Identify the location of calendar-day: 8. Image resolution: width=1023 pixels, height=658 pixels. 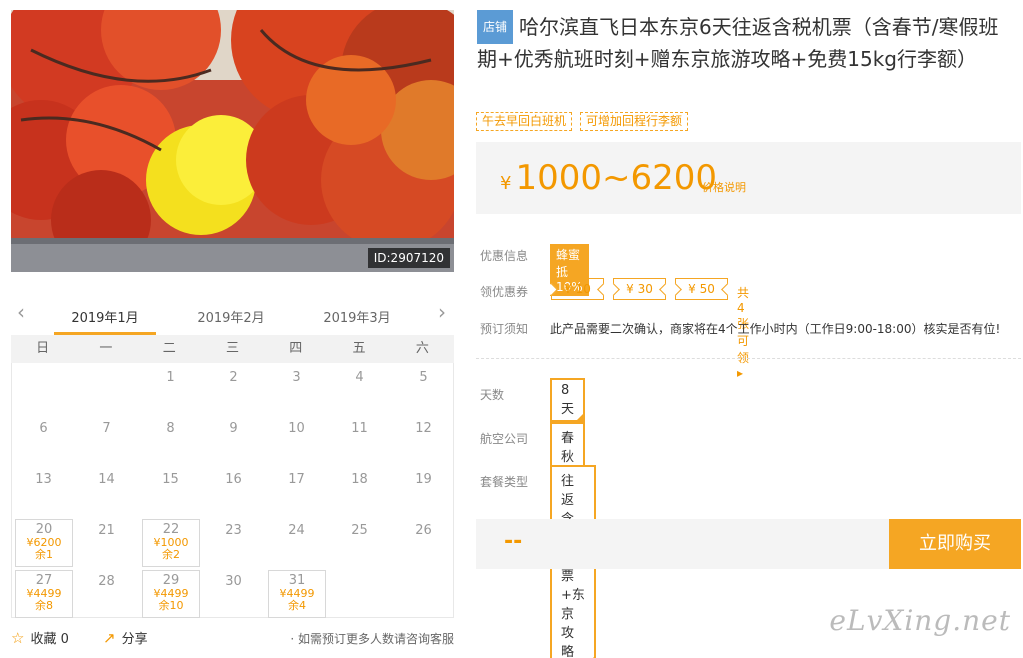
(170, 439).